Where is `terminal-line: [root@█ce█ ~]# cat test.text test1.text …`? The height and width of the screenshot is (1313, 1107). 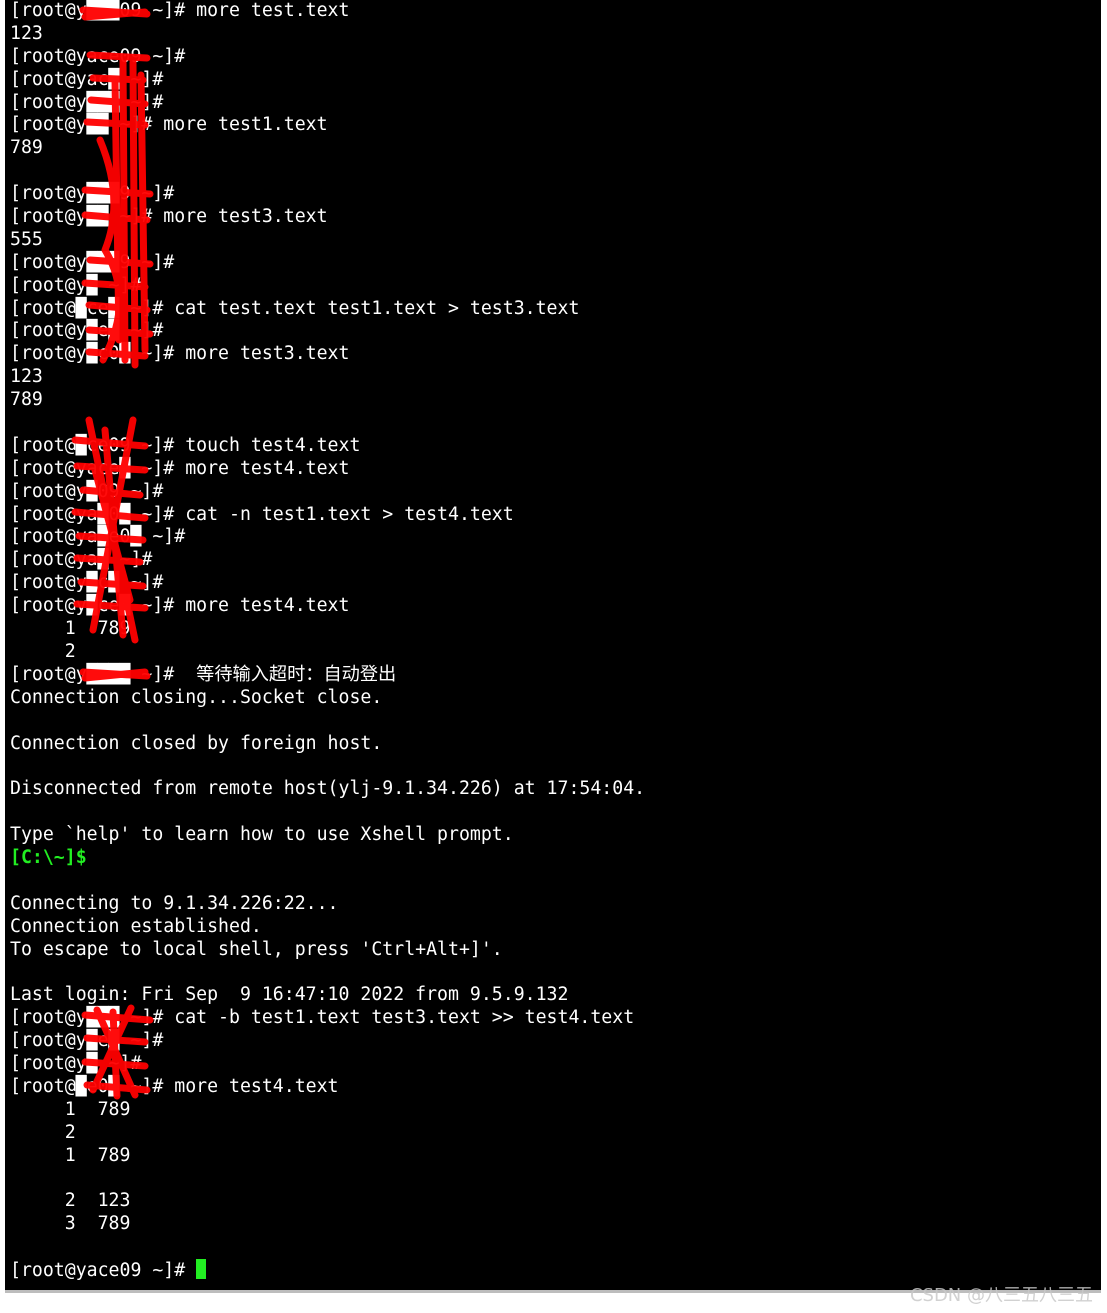
terminal-line: [root@█ce█ ~]# cat test.text test1.text … is located at coordinates (295, 308).